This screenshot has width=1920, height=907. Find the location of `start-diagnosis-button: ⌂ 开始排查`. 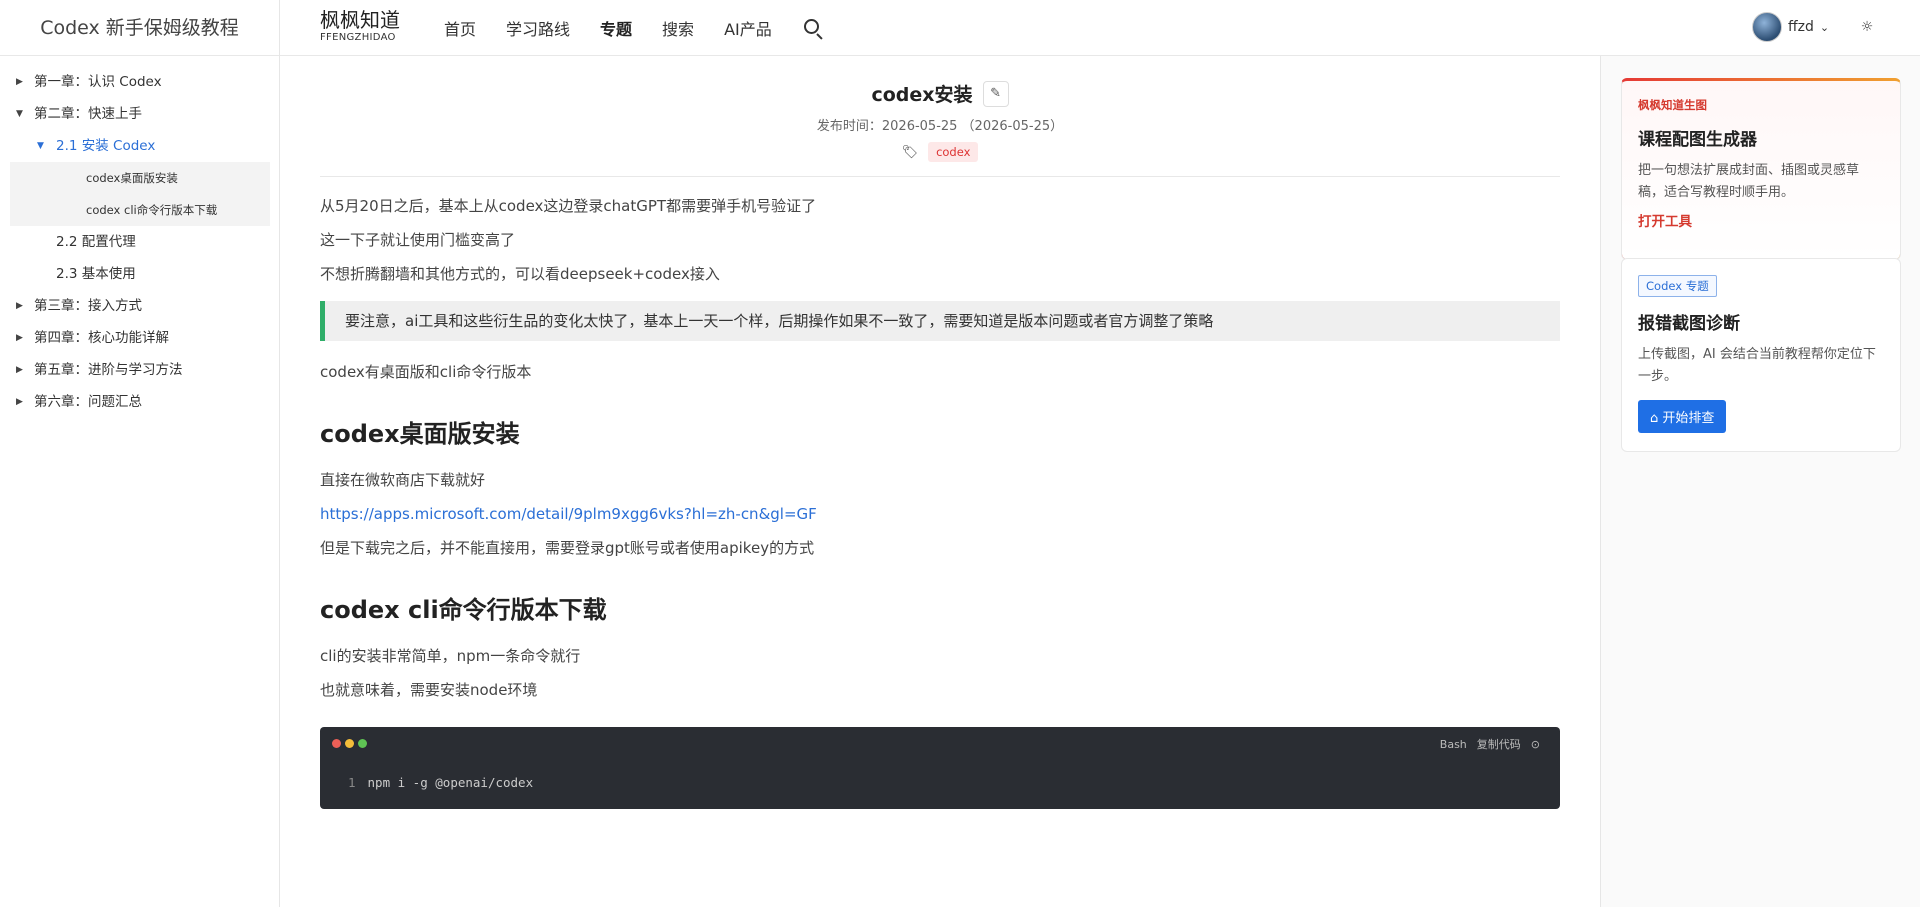

start-diagnosis-button: ⌂ 开始排查 is located at coordinates (1682, 416).